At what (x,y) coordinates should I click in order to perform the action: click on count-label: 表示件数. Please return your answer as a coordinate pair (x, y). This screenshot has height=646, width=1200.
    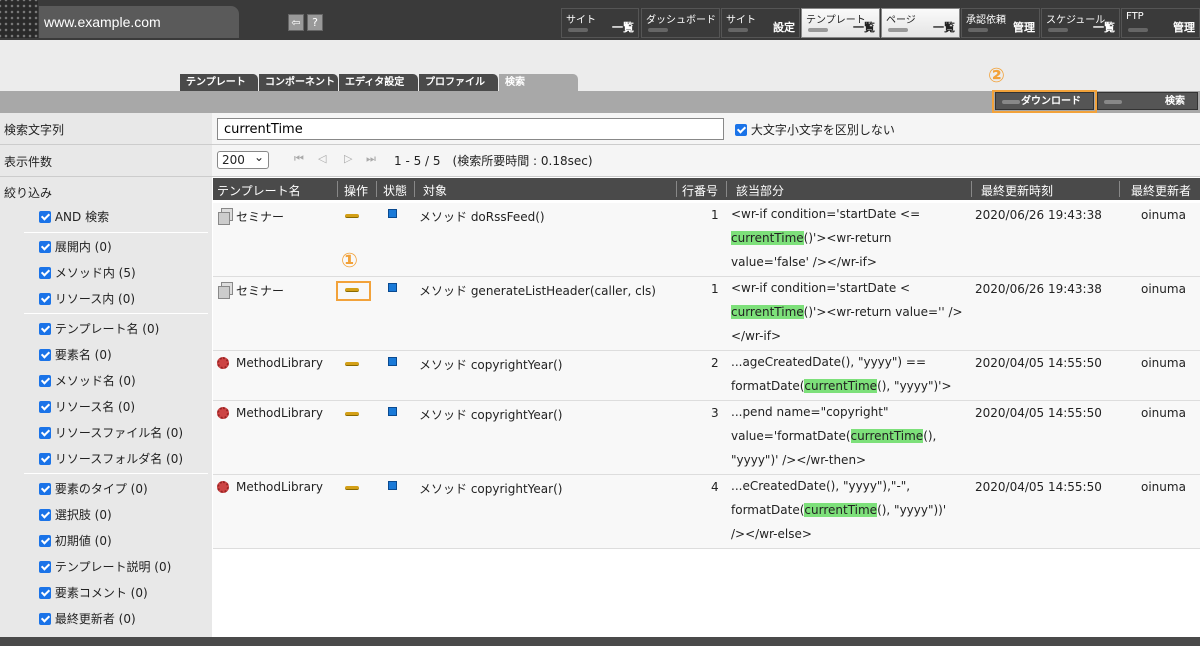
    Looking at the image, I should click on (106, 160).